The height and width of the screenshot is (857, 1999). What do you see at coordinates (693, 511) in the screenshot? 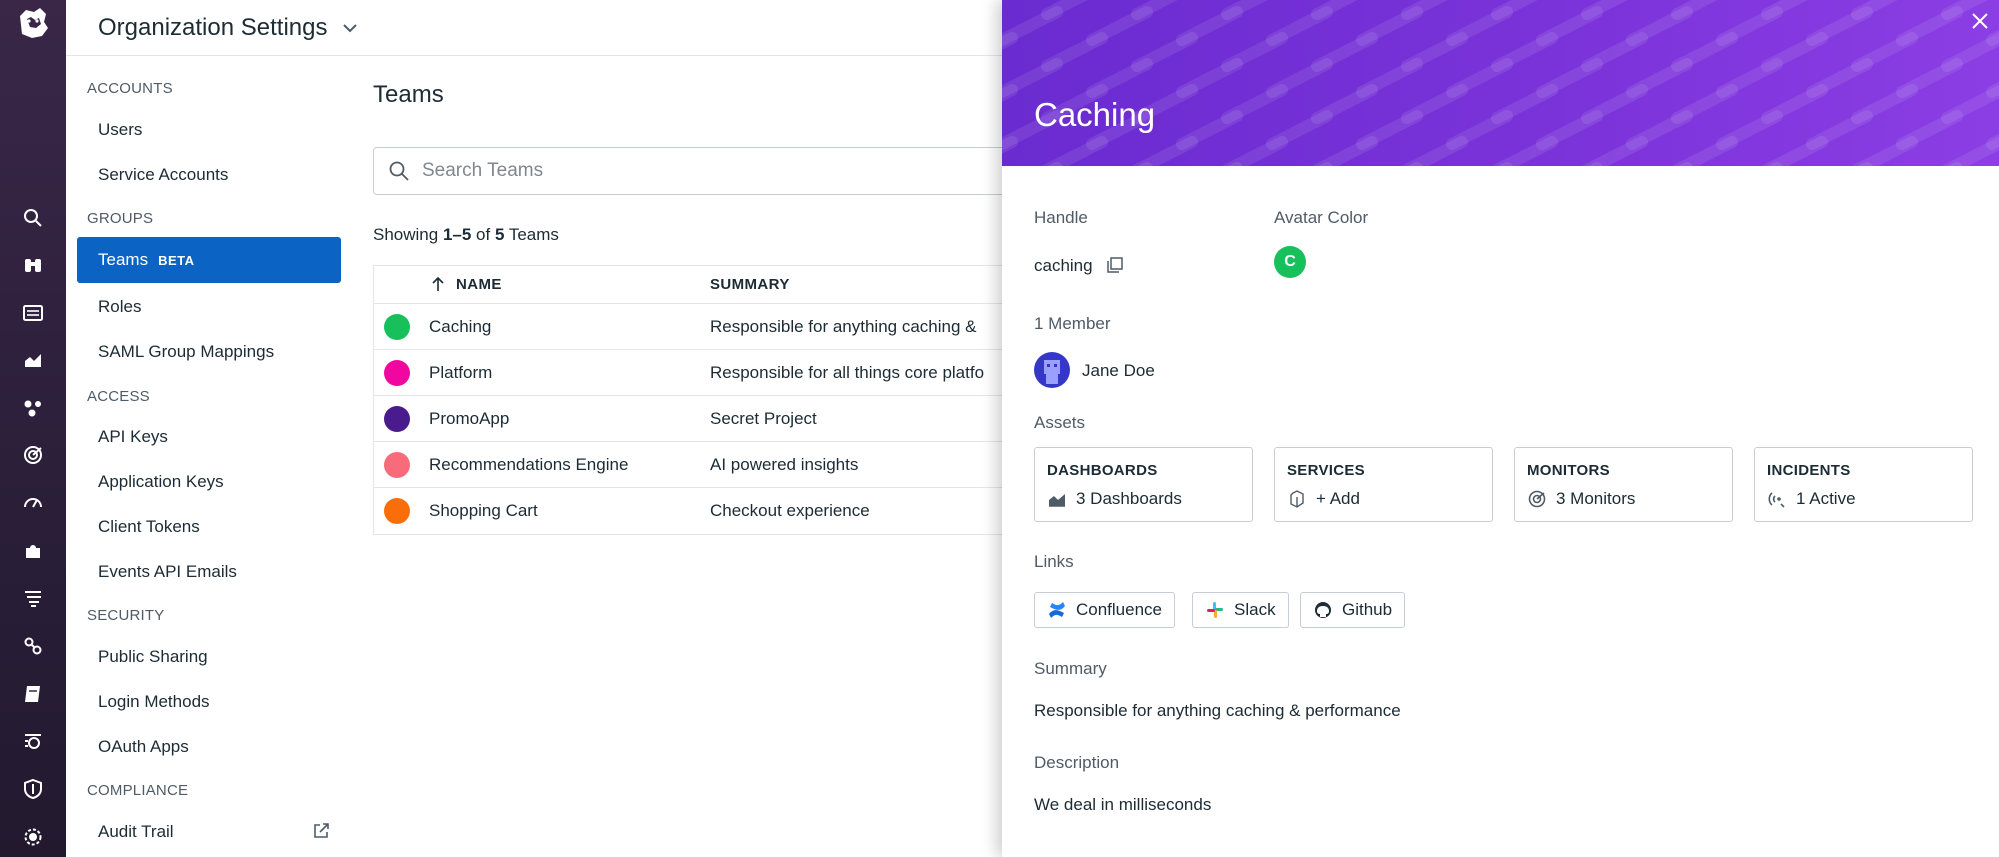
I see `table-row: Shopping Cart Checkout experience` at bounding box center [693, 511].